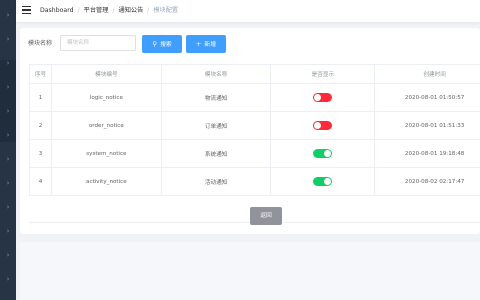  What do you see at coordinates (248, 11) in the screenshot?
I see `navbar: Dashboard / 平台管理 / 通知公告 / 模块配置` at bounding box center [248, 11].